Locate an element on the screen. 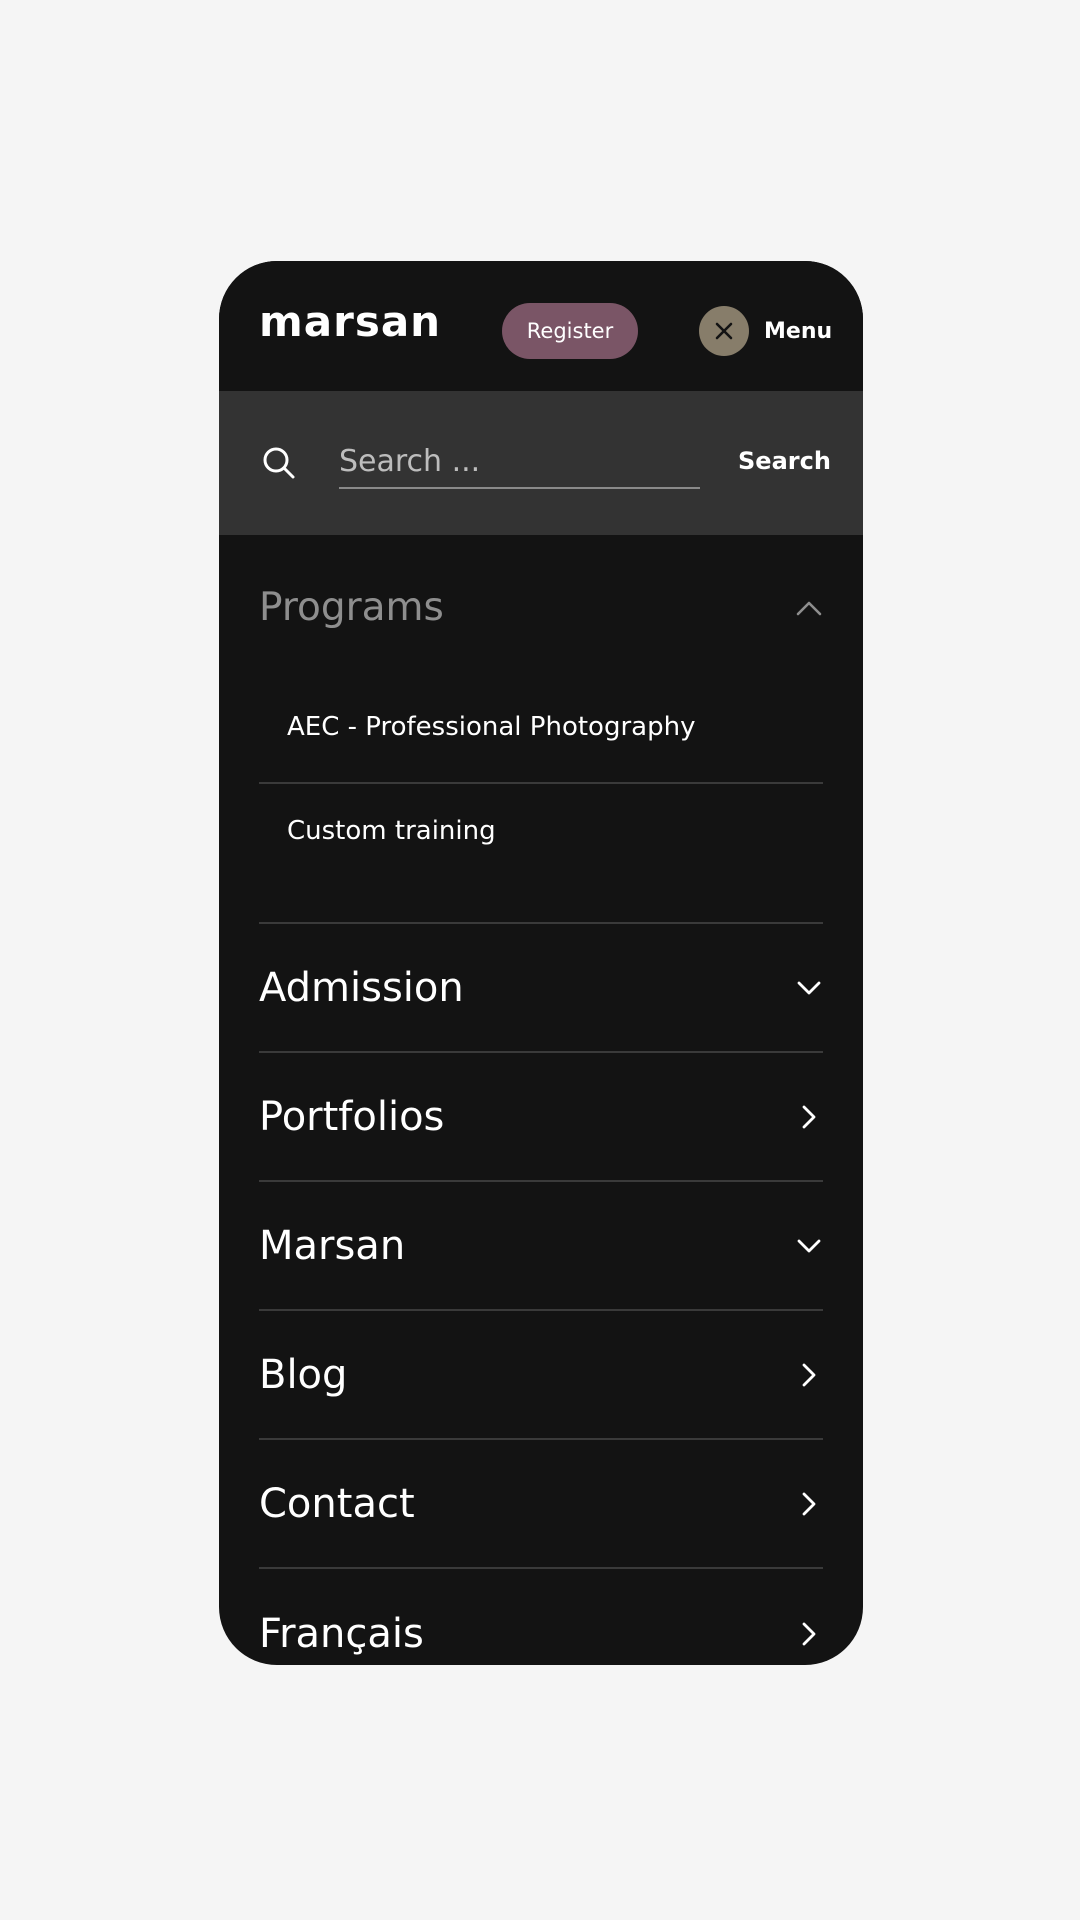 The width and height of the screenshot is (1080, 1920). close-icon is located at coordinates (724, 331).